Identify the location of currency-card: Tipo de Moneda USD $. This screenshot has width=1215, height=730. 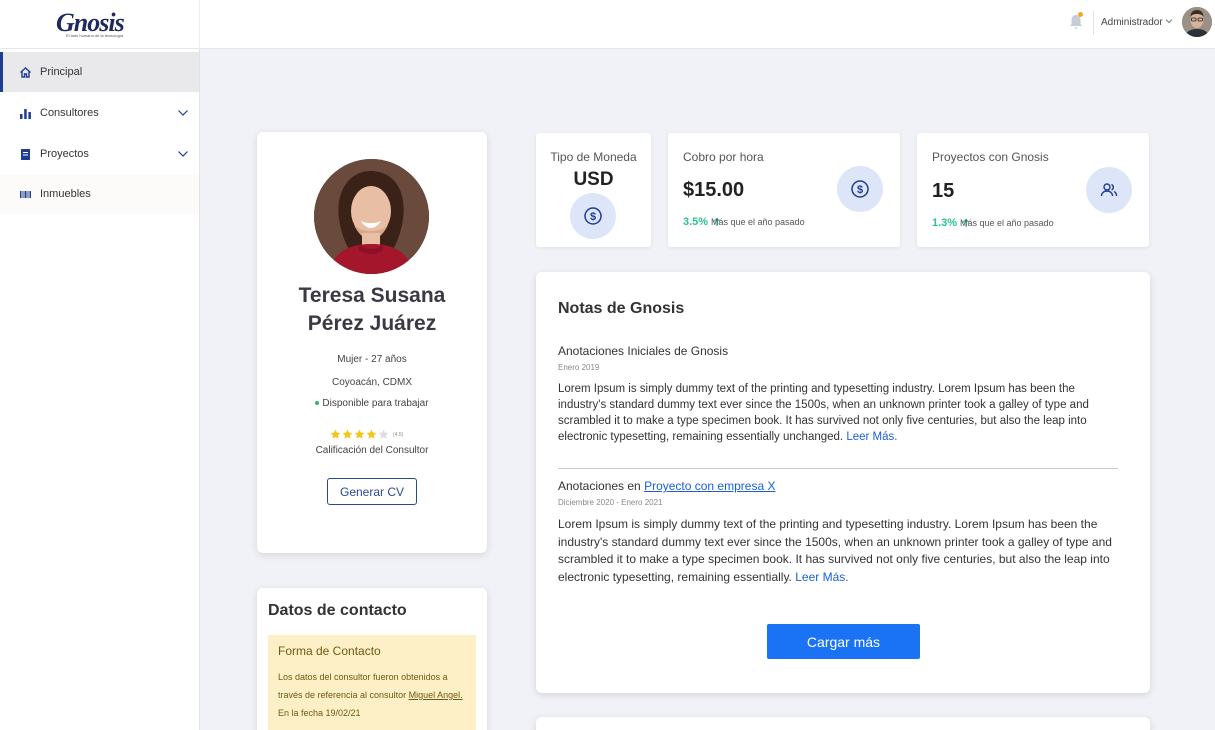
(593, 190).